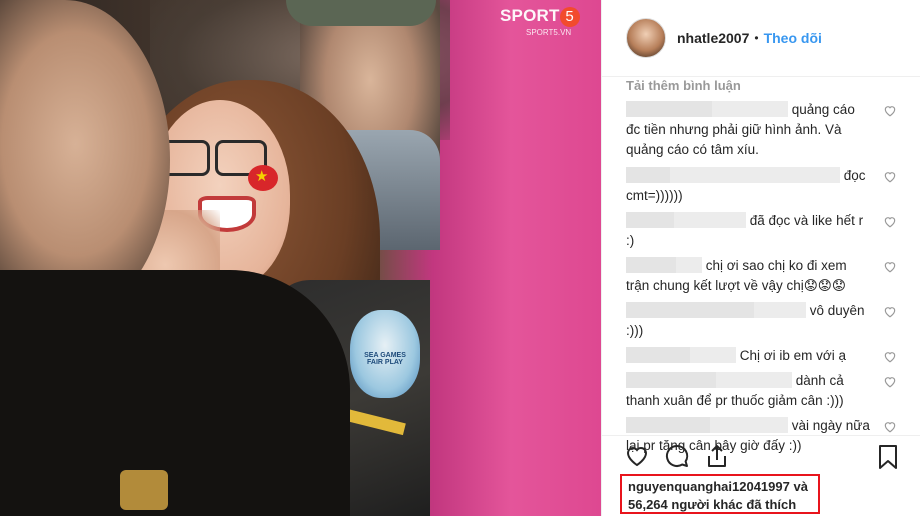 The height and width of the screenshot is (516, 920). What do you see at coordinates (776, 265) in the screenshot?
I see `comment-text: chị ơi sao chị ko đi xem` at bounding box center [776, 265].